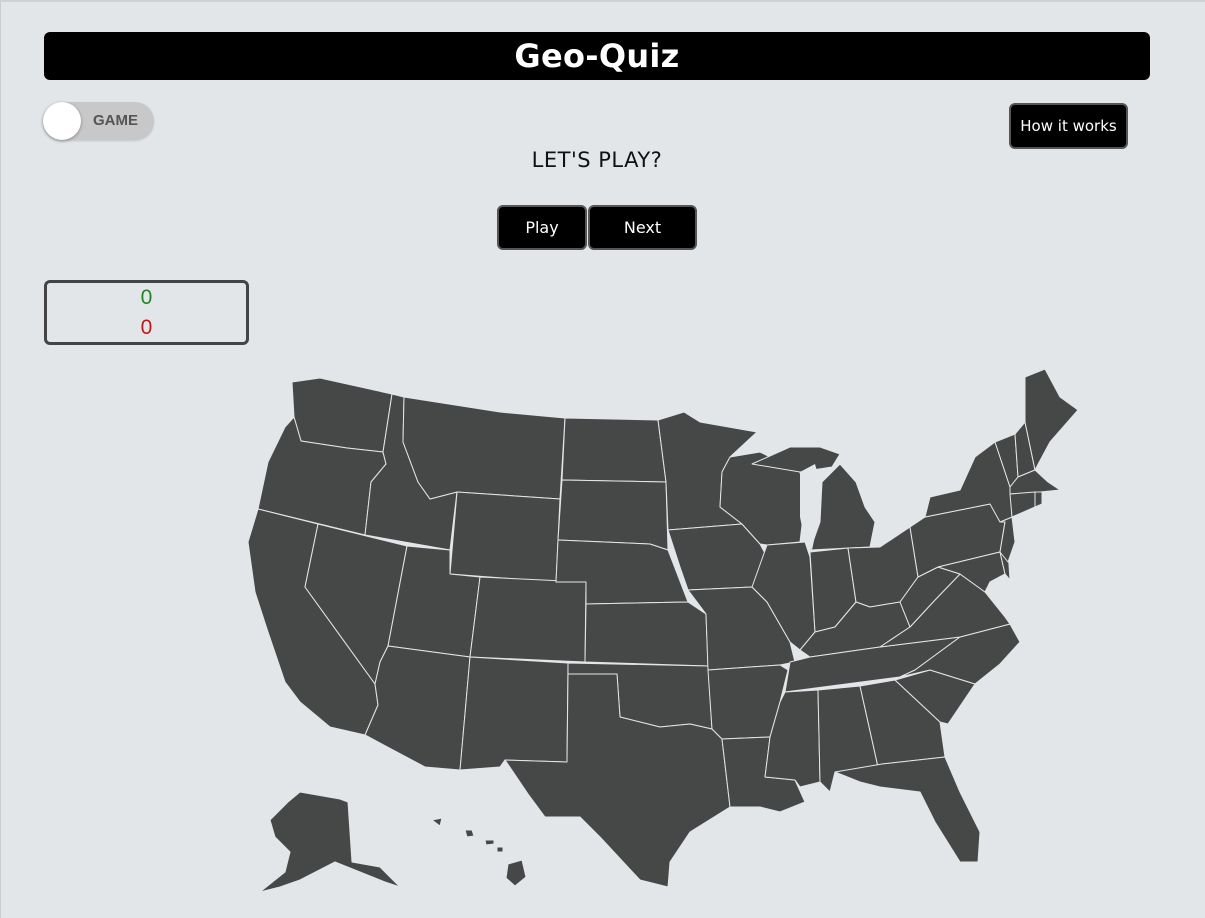  What do you see at coordinates (115, 120) in the screenshot?
I see `toggle-label: GAME` at bounding box center [115, 120].